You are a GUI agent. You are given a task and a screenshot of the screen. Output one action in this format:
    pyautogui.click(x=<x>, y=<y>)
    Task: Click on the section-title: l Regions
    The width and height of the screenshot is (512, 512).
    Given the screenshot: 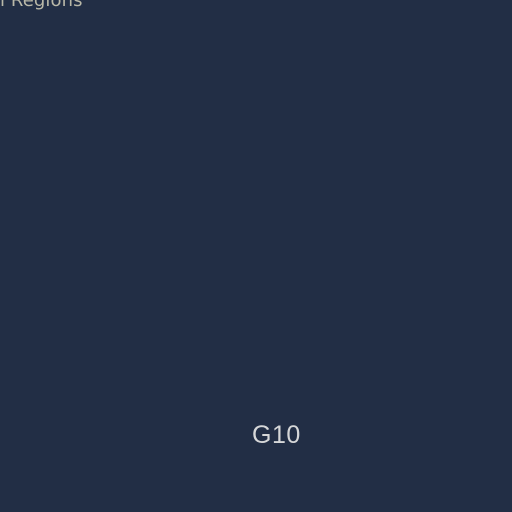 What is the action you would take?
    pyautogui.click(x=41, y=5)
    